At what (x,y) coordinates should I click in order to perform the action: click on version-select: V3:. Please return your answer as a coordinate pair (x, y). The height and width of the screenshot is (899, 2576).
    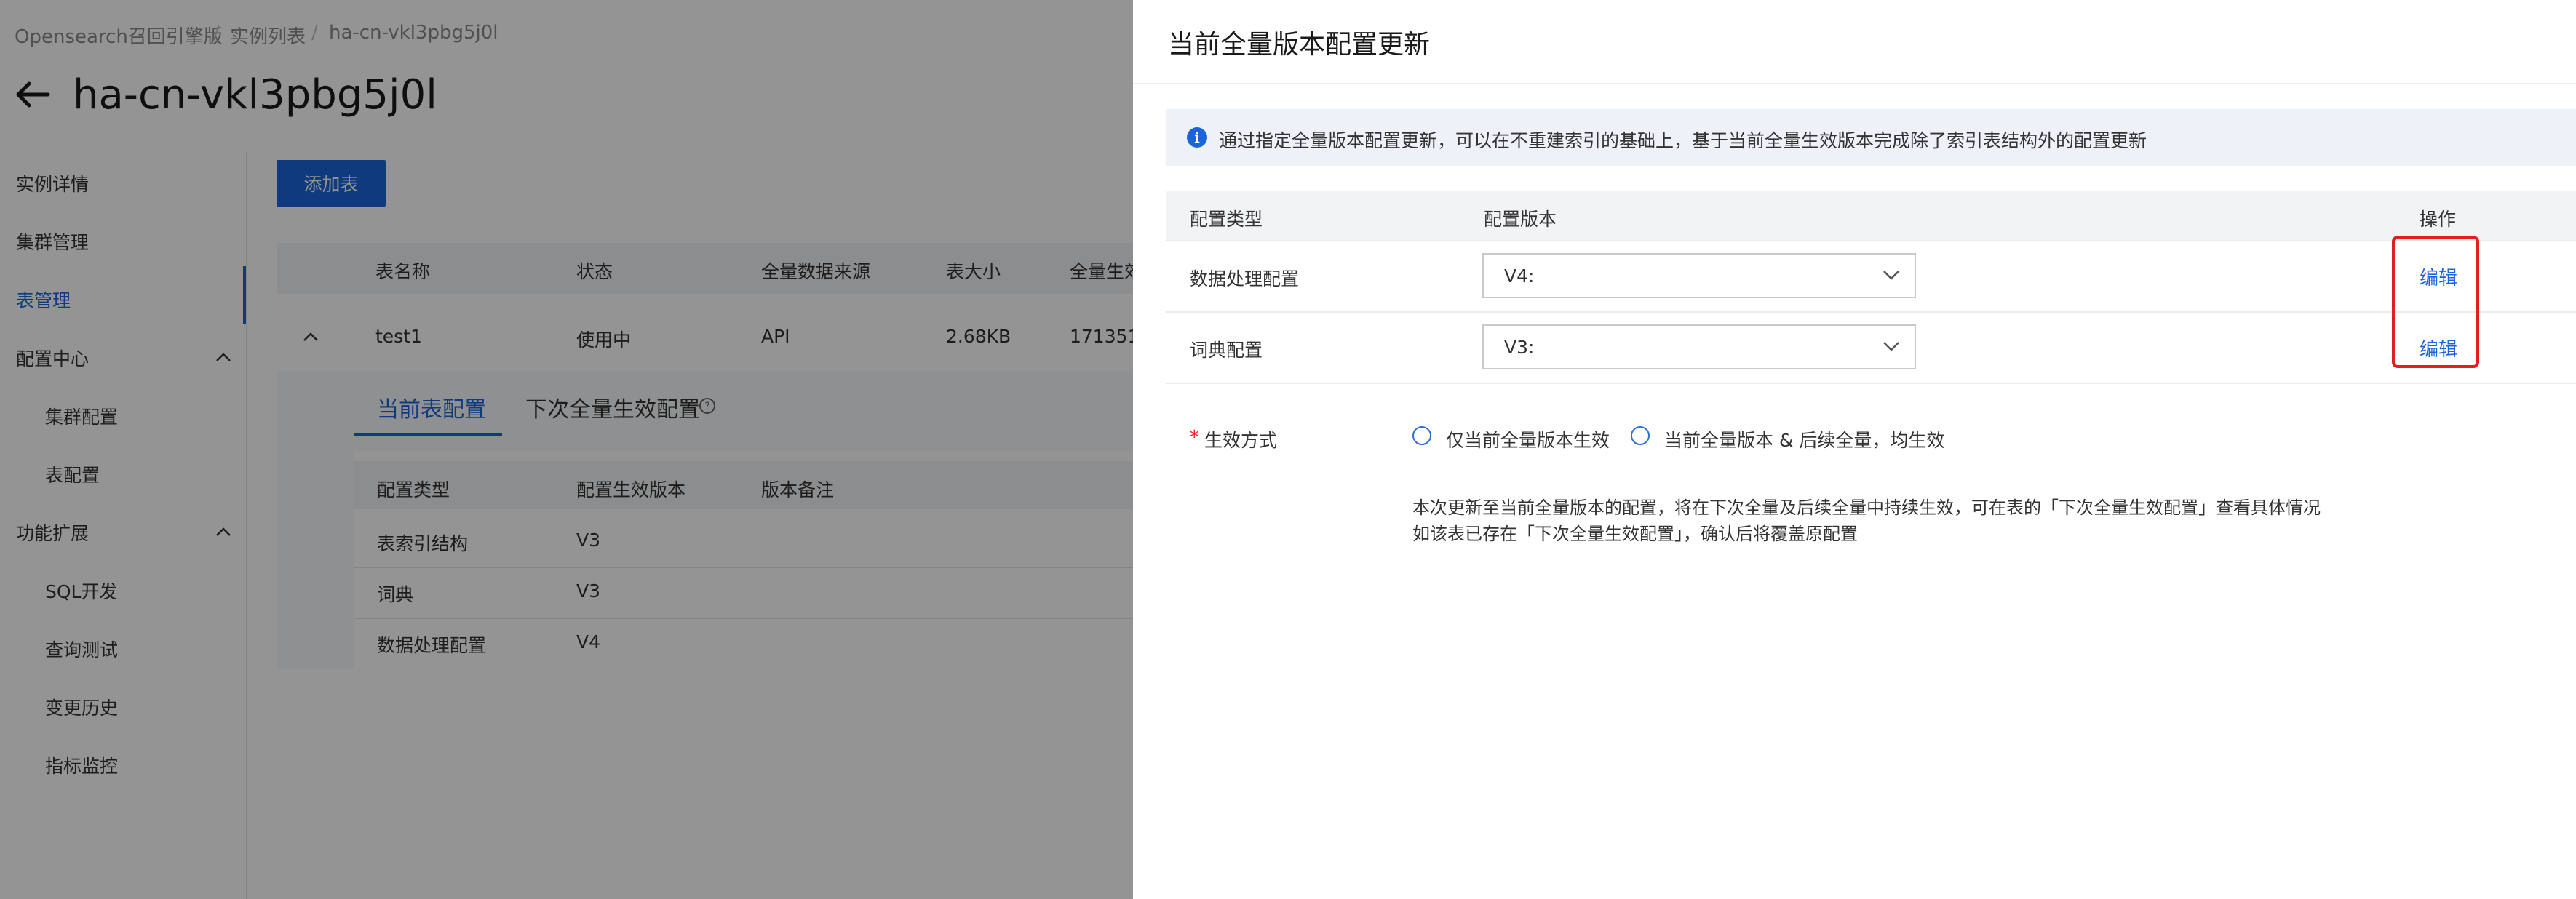
    Looking at the image, I should click on (1699, 346).